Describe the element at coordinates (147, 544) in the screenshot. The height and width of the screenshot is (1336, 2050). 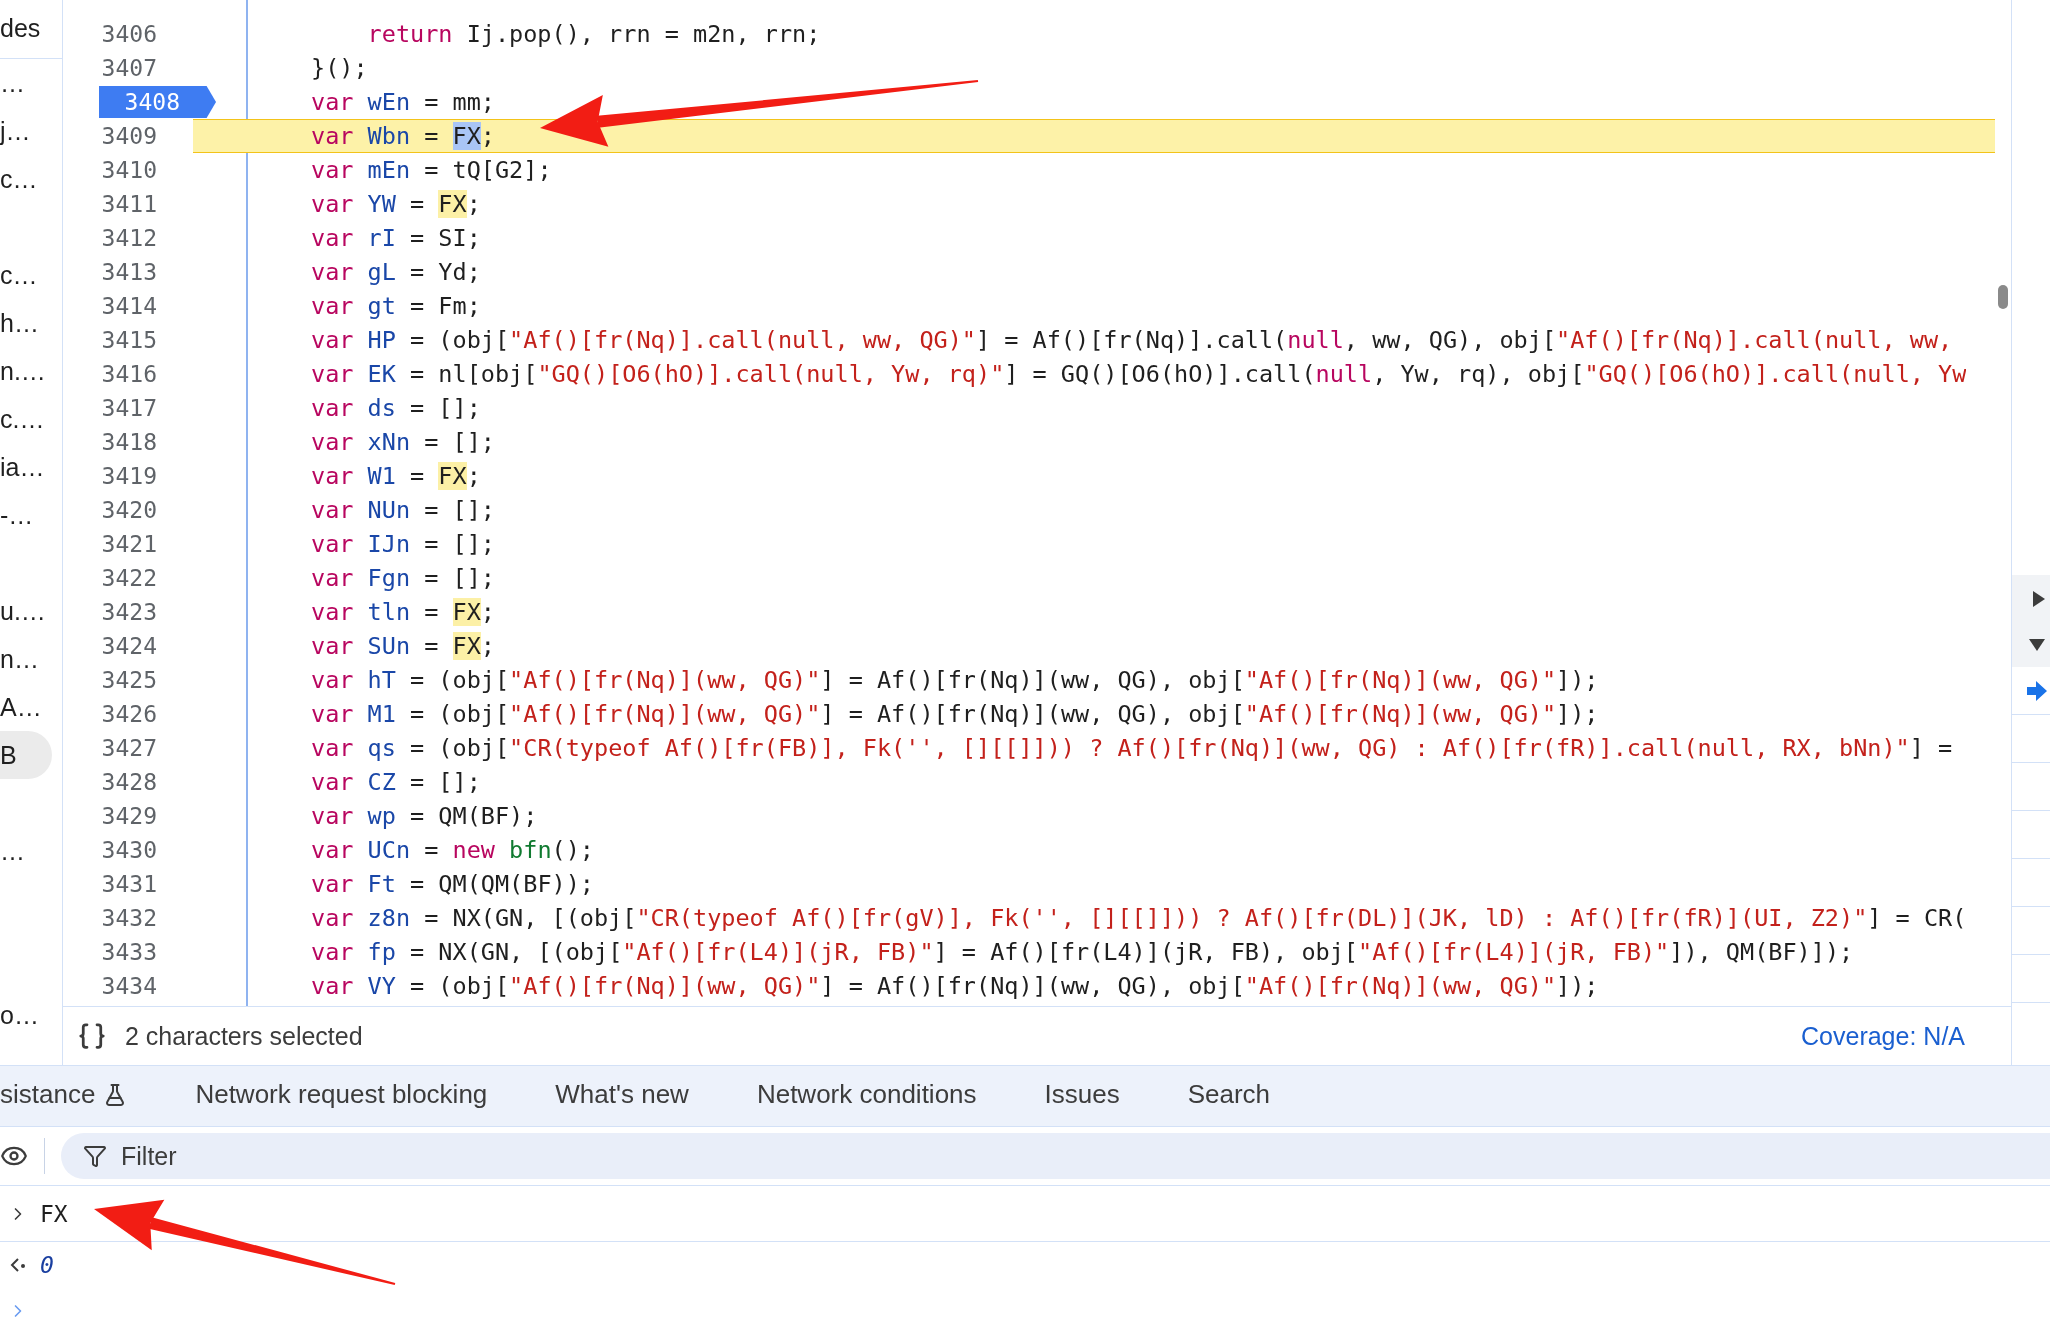
I see `line-number: 3421` at that location.